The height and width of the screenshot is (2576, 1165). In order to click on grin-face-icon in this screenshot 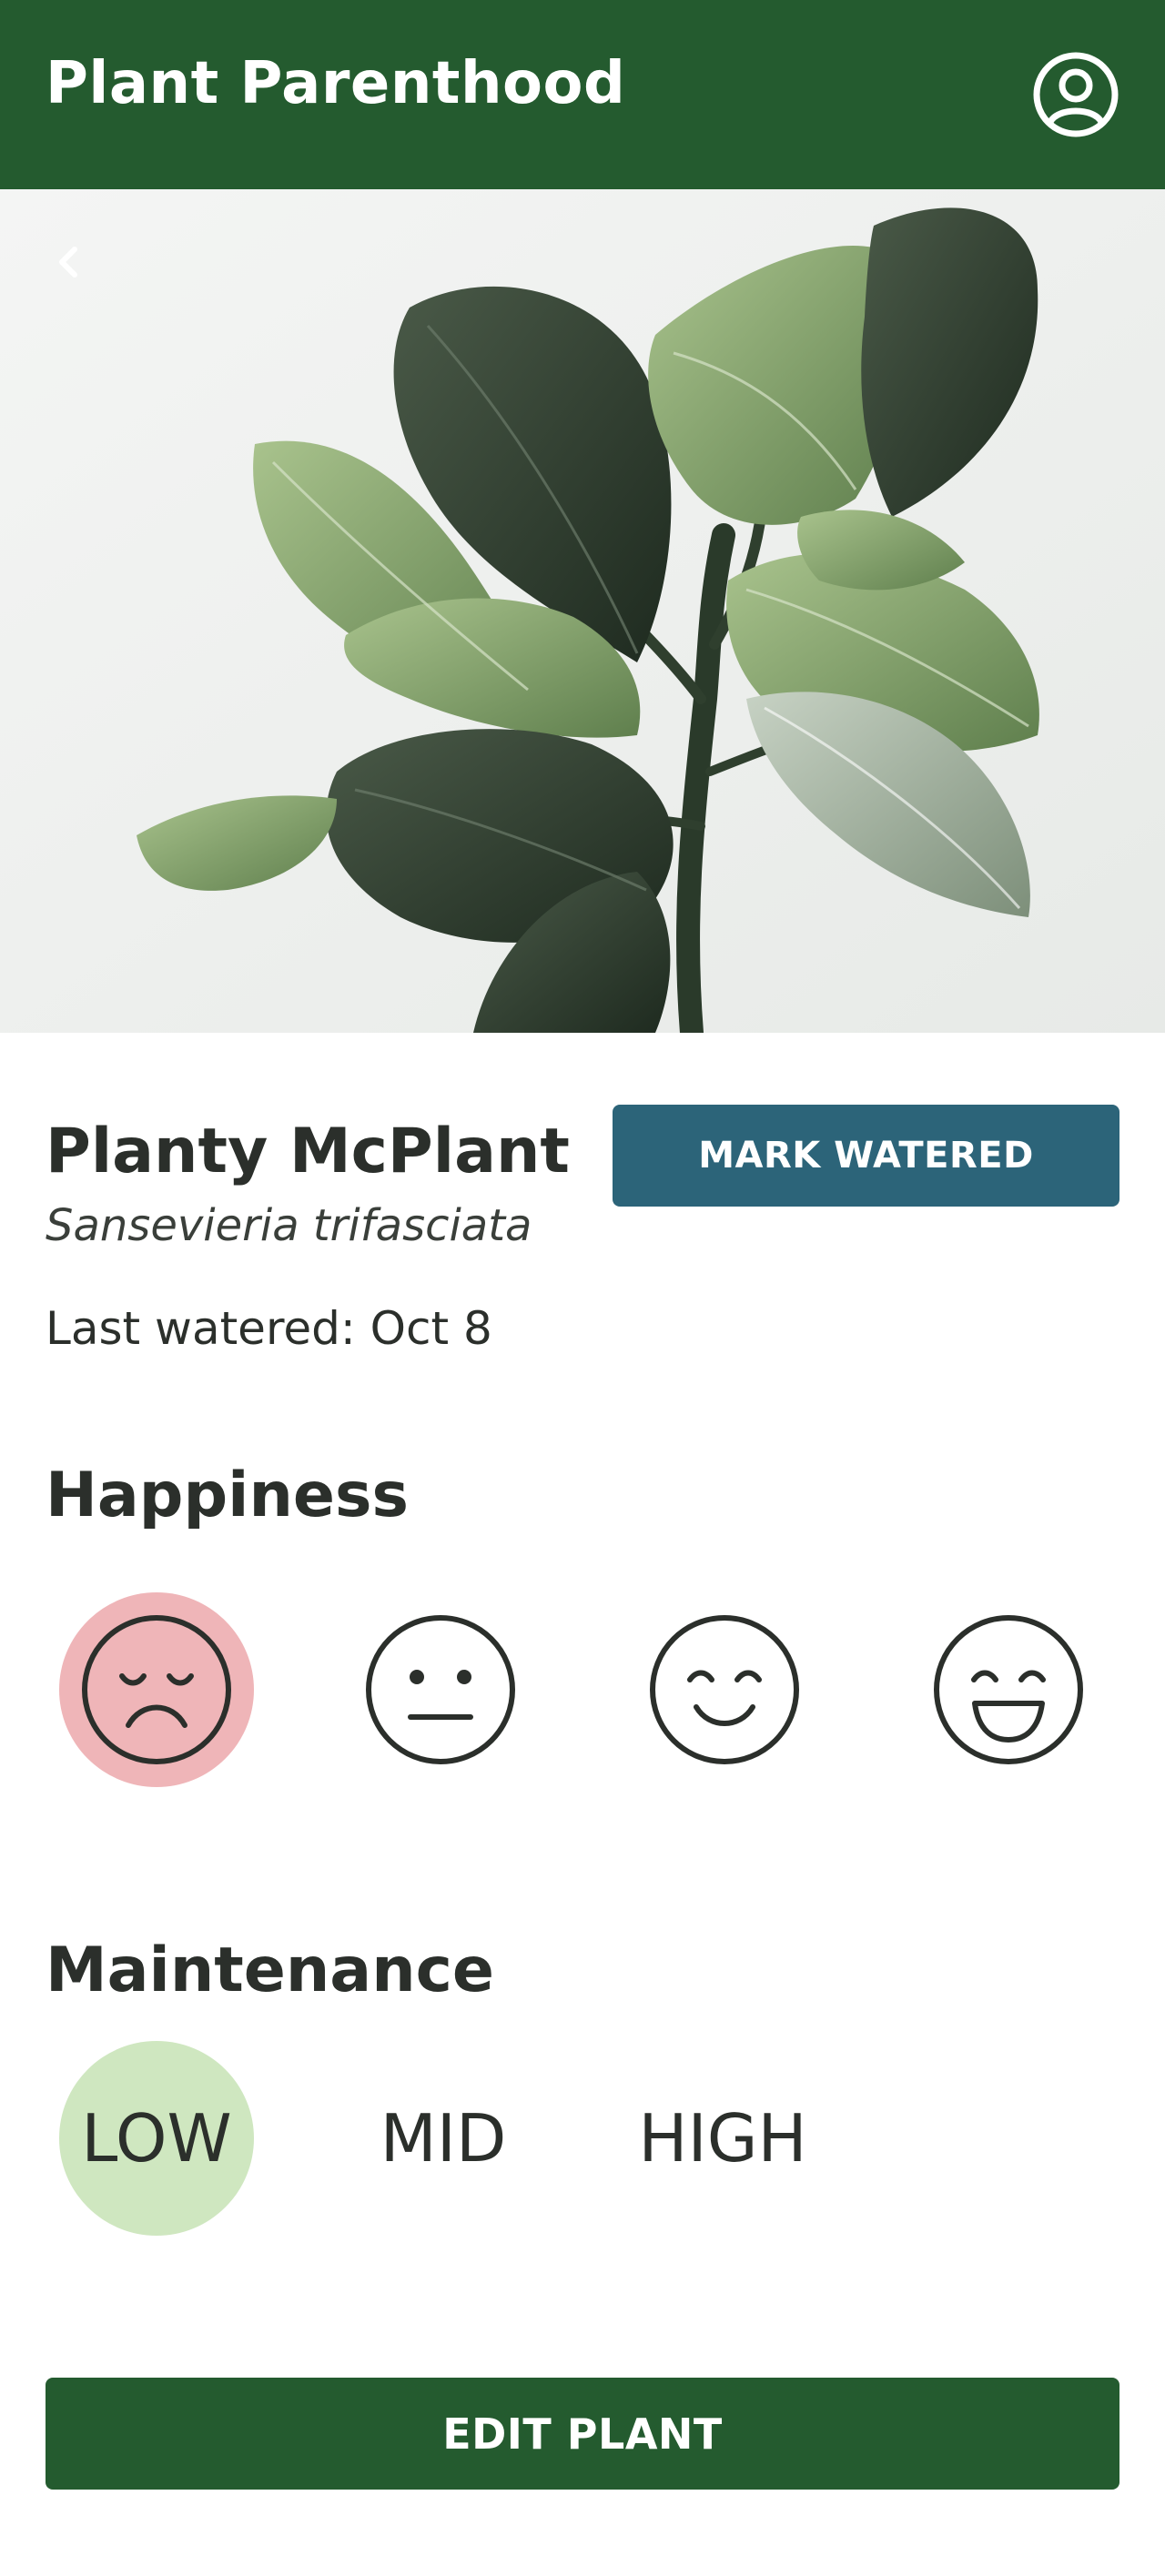, I will do `click(1008, 1689)`.